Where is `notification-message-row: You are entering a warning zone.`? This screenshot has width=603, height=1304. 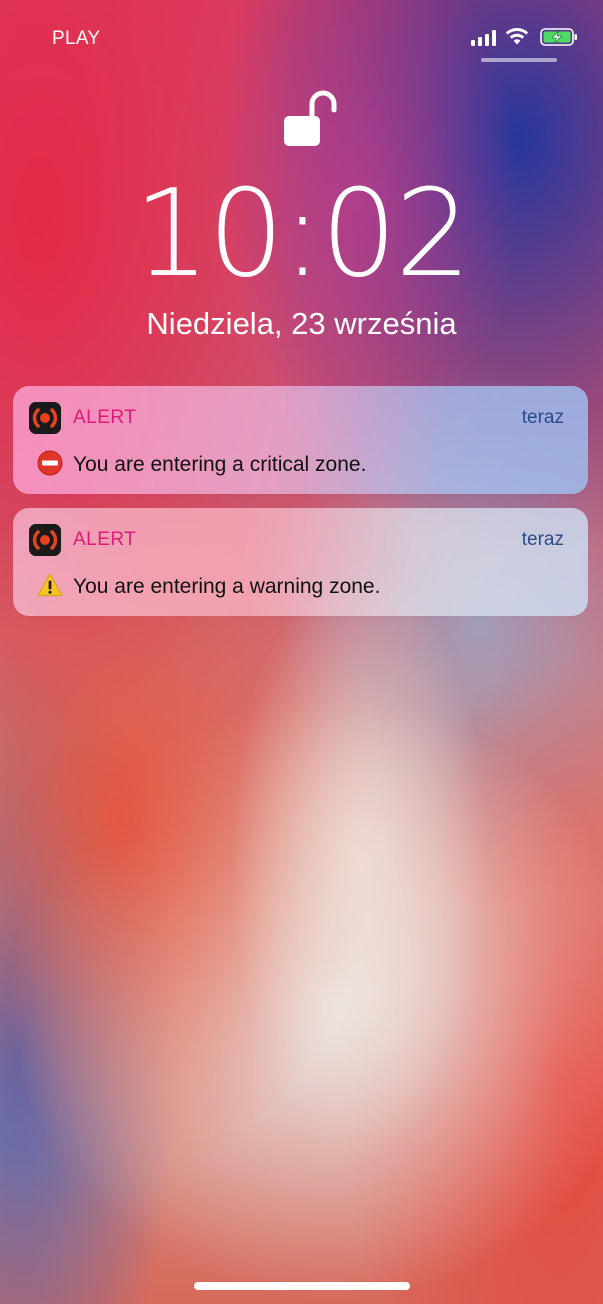 notification-message-row: You are entering a warning zone. is located at coordinates (208, 585).